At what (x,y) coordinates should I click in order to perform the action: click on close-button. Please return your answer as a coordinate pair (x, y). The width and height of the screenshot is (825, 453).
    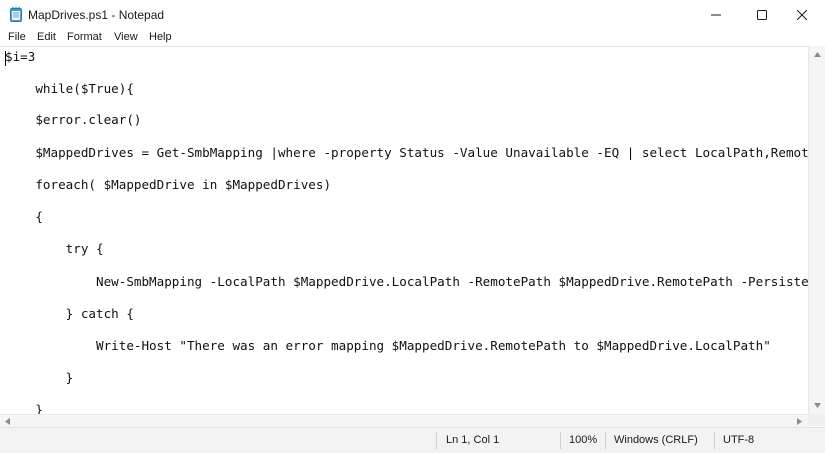
    Looking at the image, I should click on (802, 15).